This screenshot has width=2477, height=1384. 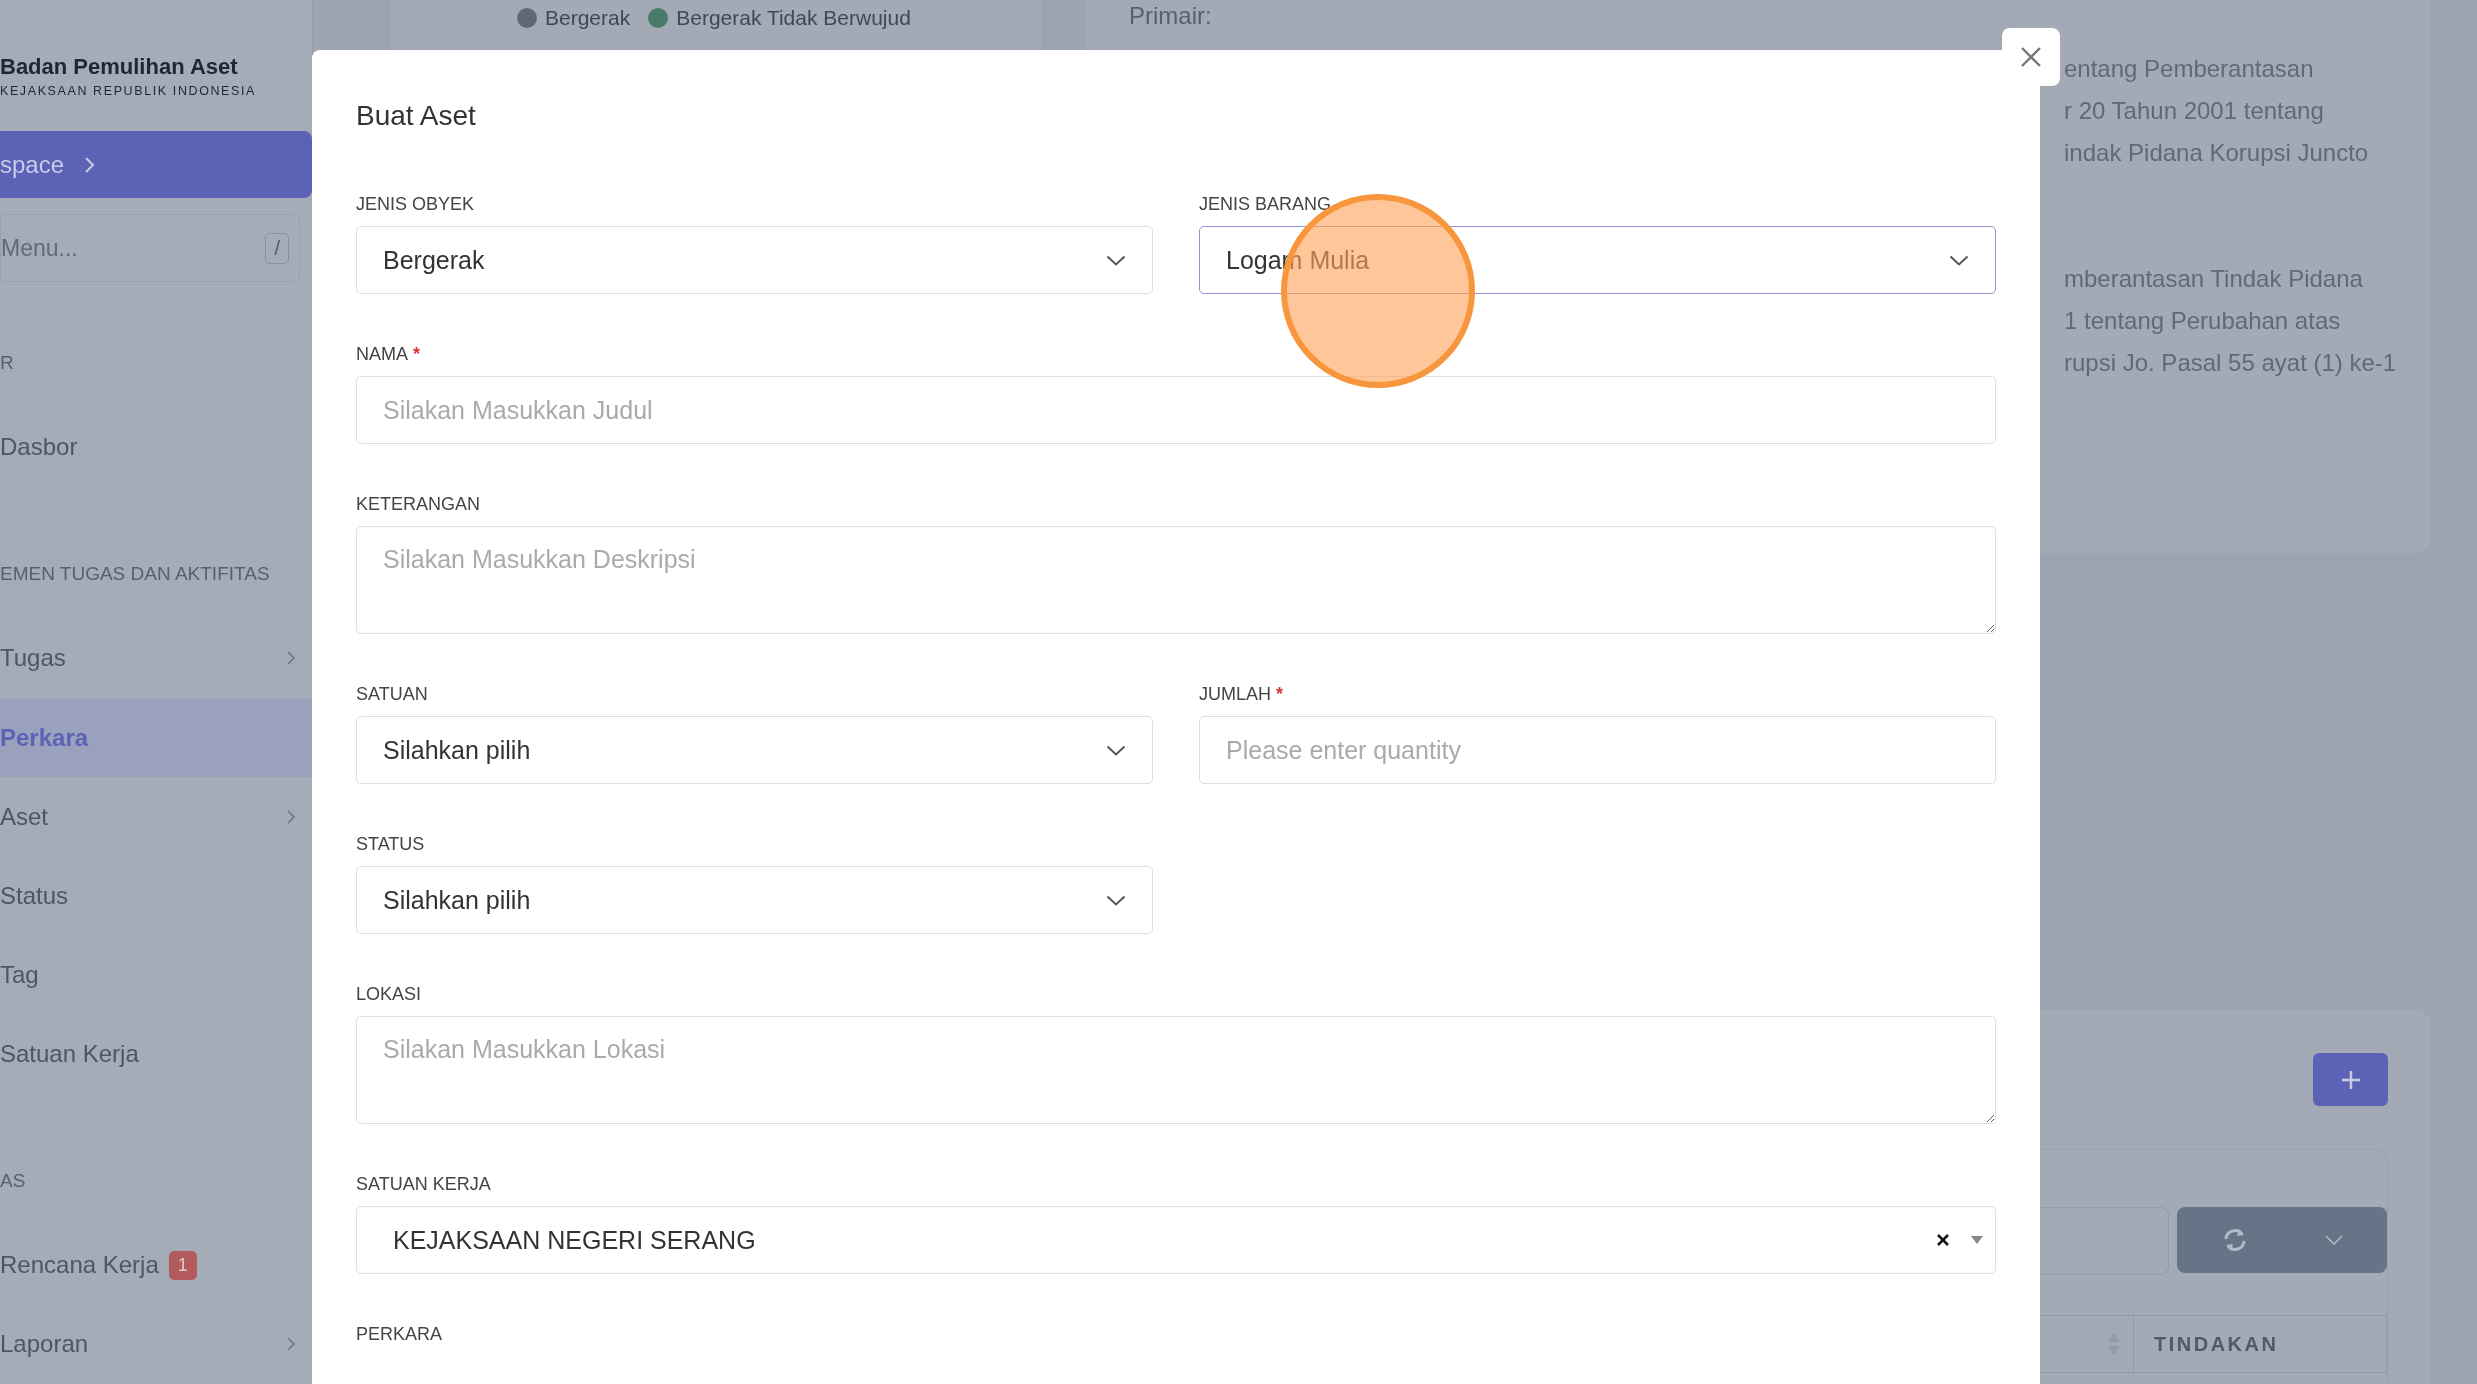 What do you see at coordinates (793, 18) in the screenshot?
I see `legend-label: Bergerak Tidak Berwujud` at bounding box center [793, 18].